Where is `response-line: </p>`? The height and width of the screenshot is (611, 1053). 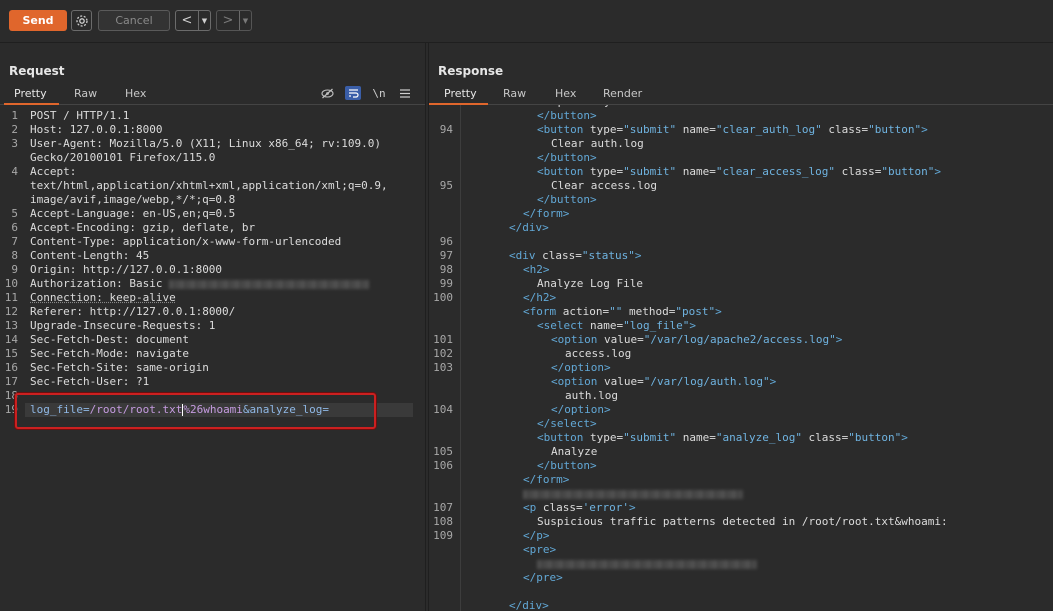
response-line: </p> is located at coordinates (707, 536).